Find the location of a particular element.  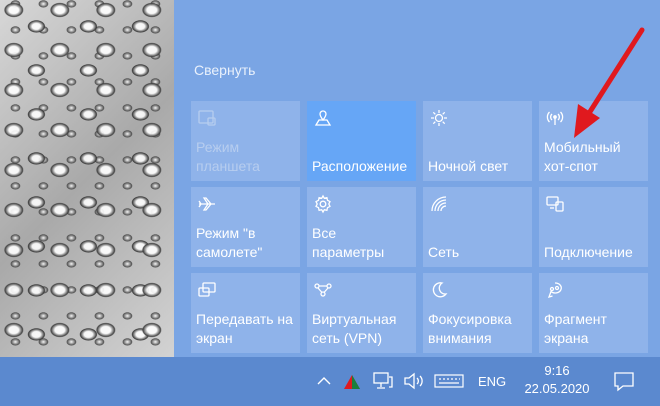

language-indicator: ENG is located at coordinates (492, 381).